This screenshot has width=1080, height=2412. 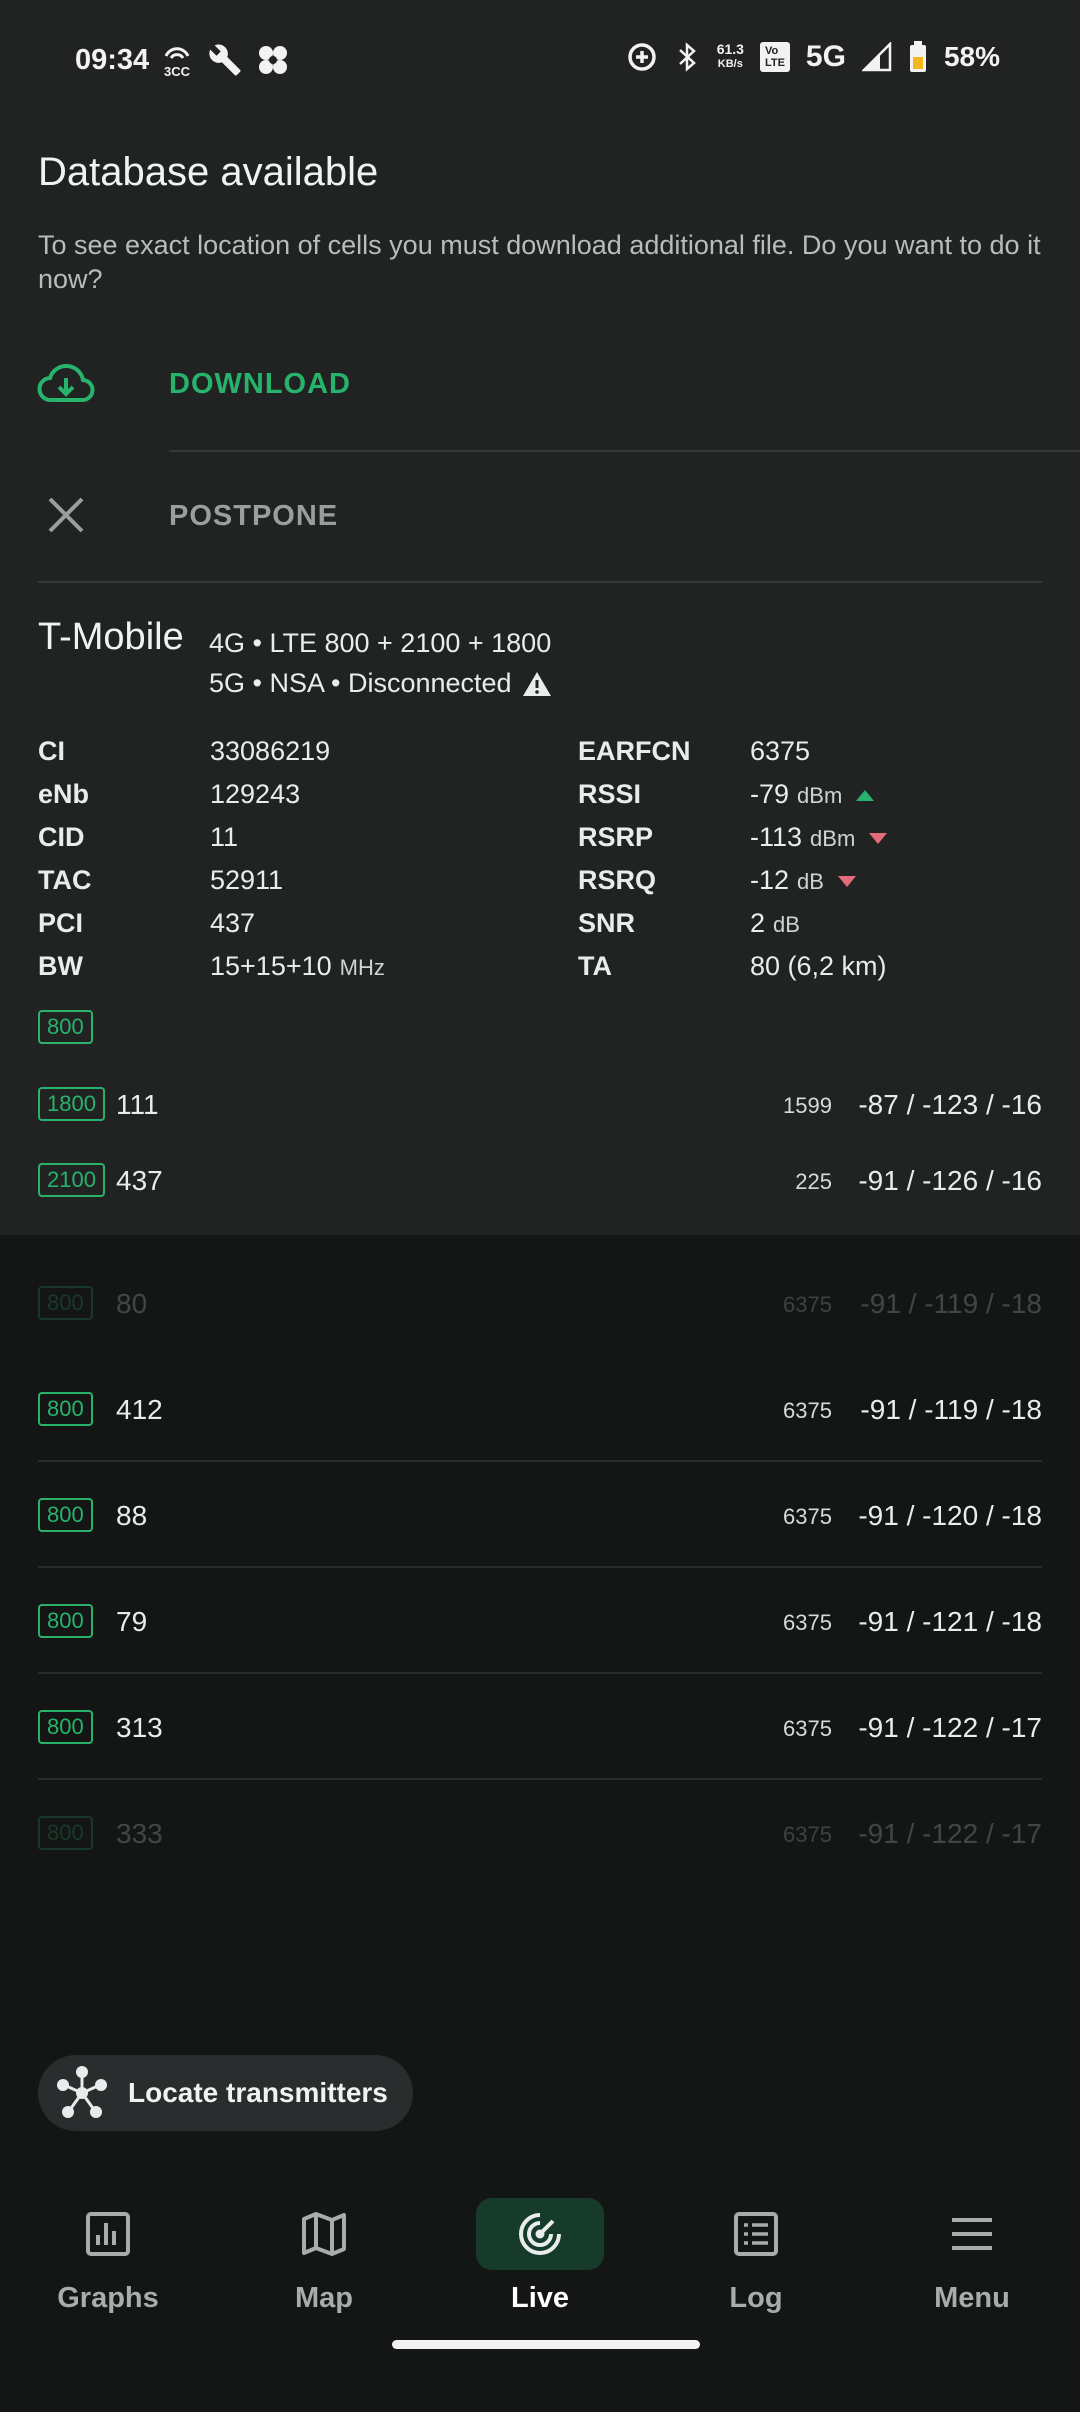 I want to click on locate-transmitters-button: Locate transmitters, so click(x=225, y=2093).